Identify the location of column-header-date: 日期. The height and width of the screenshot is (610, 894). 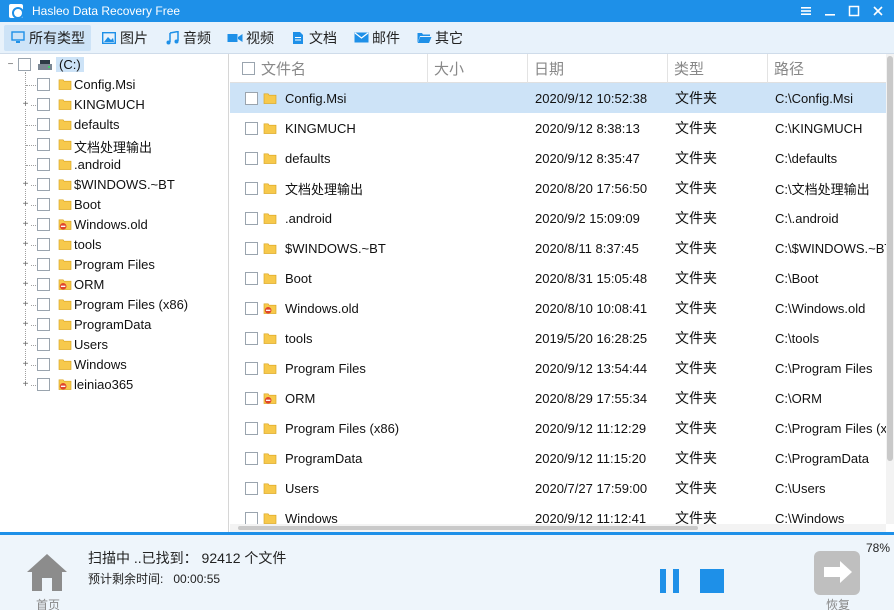
(598, 68).